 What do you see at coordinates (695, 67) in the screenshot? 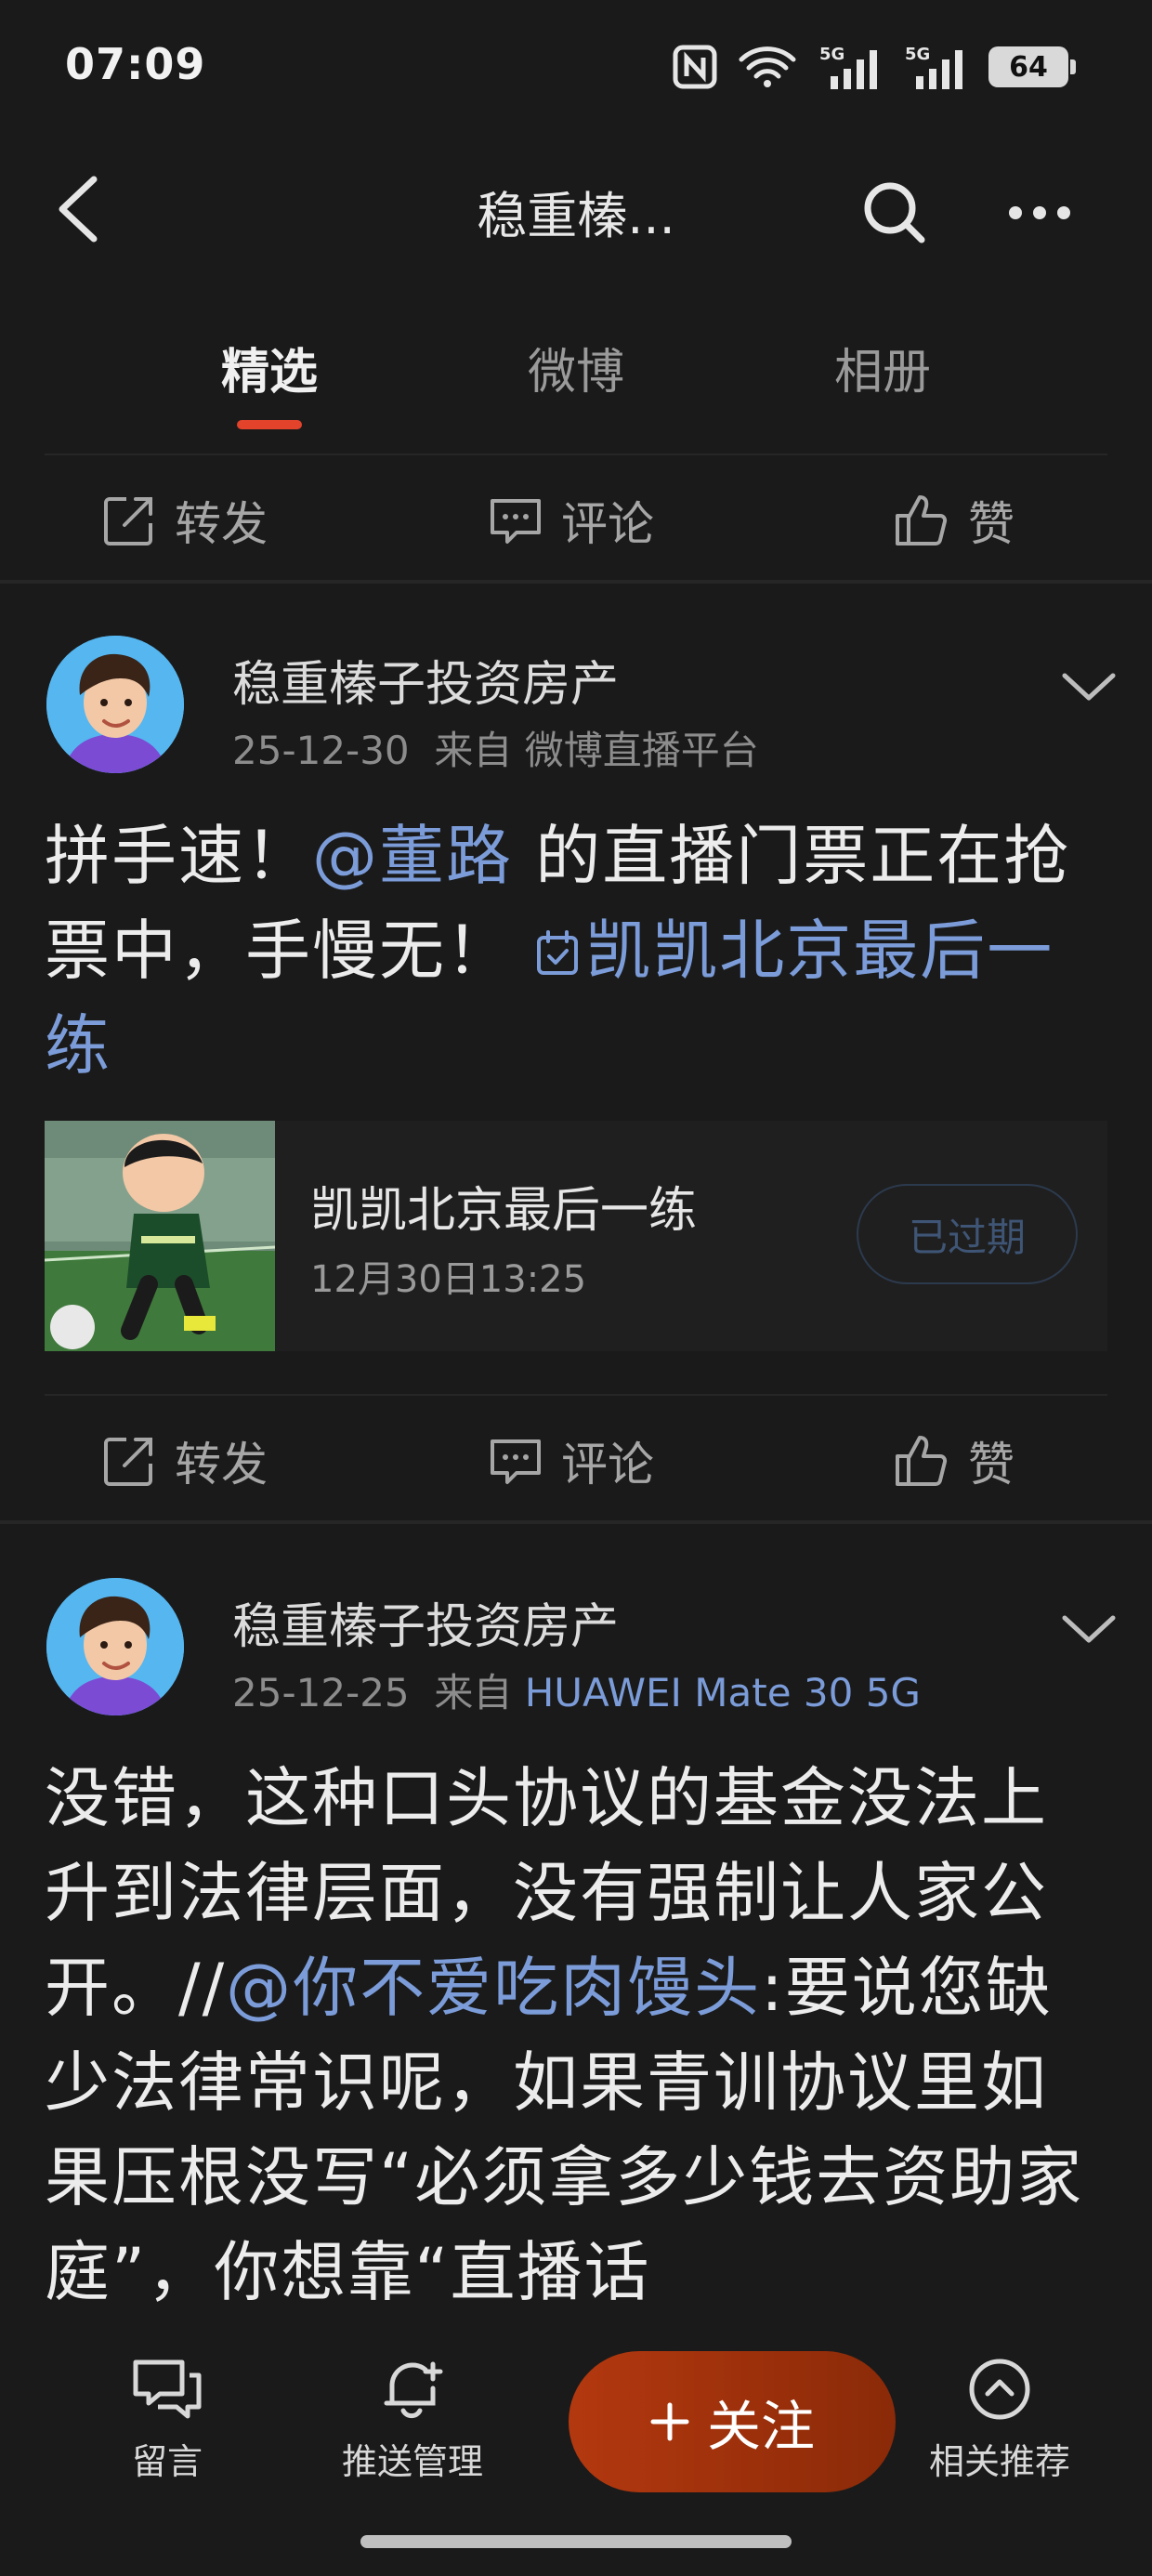
I see `nfc-icon` at bounding box center [695, 67].